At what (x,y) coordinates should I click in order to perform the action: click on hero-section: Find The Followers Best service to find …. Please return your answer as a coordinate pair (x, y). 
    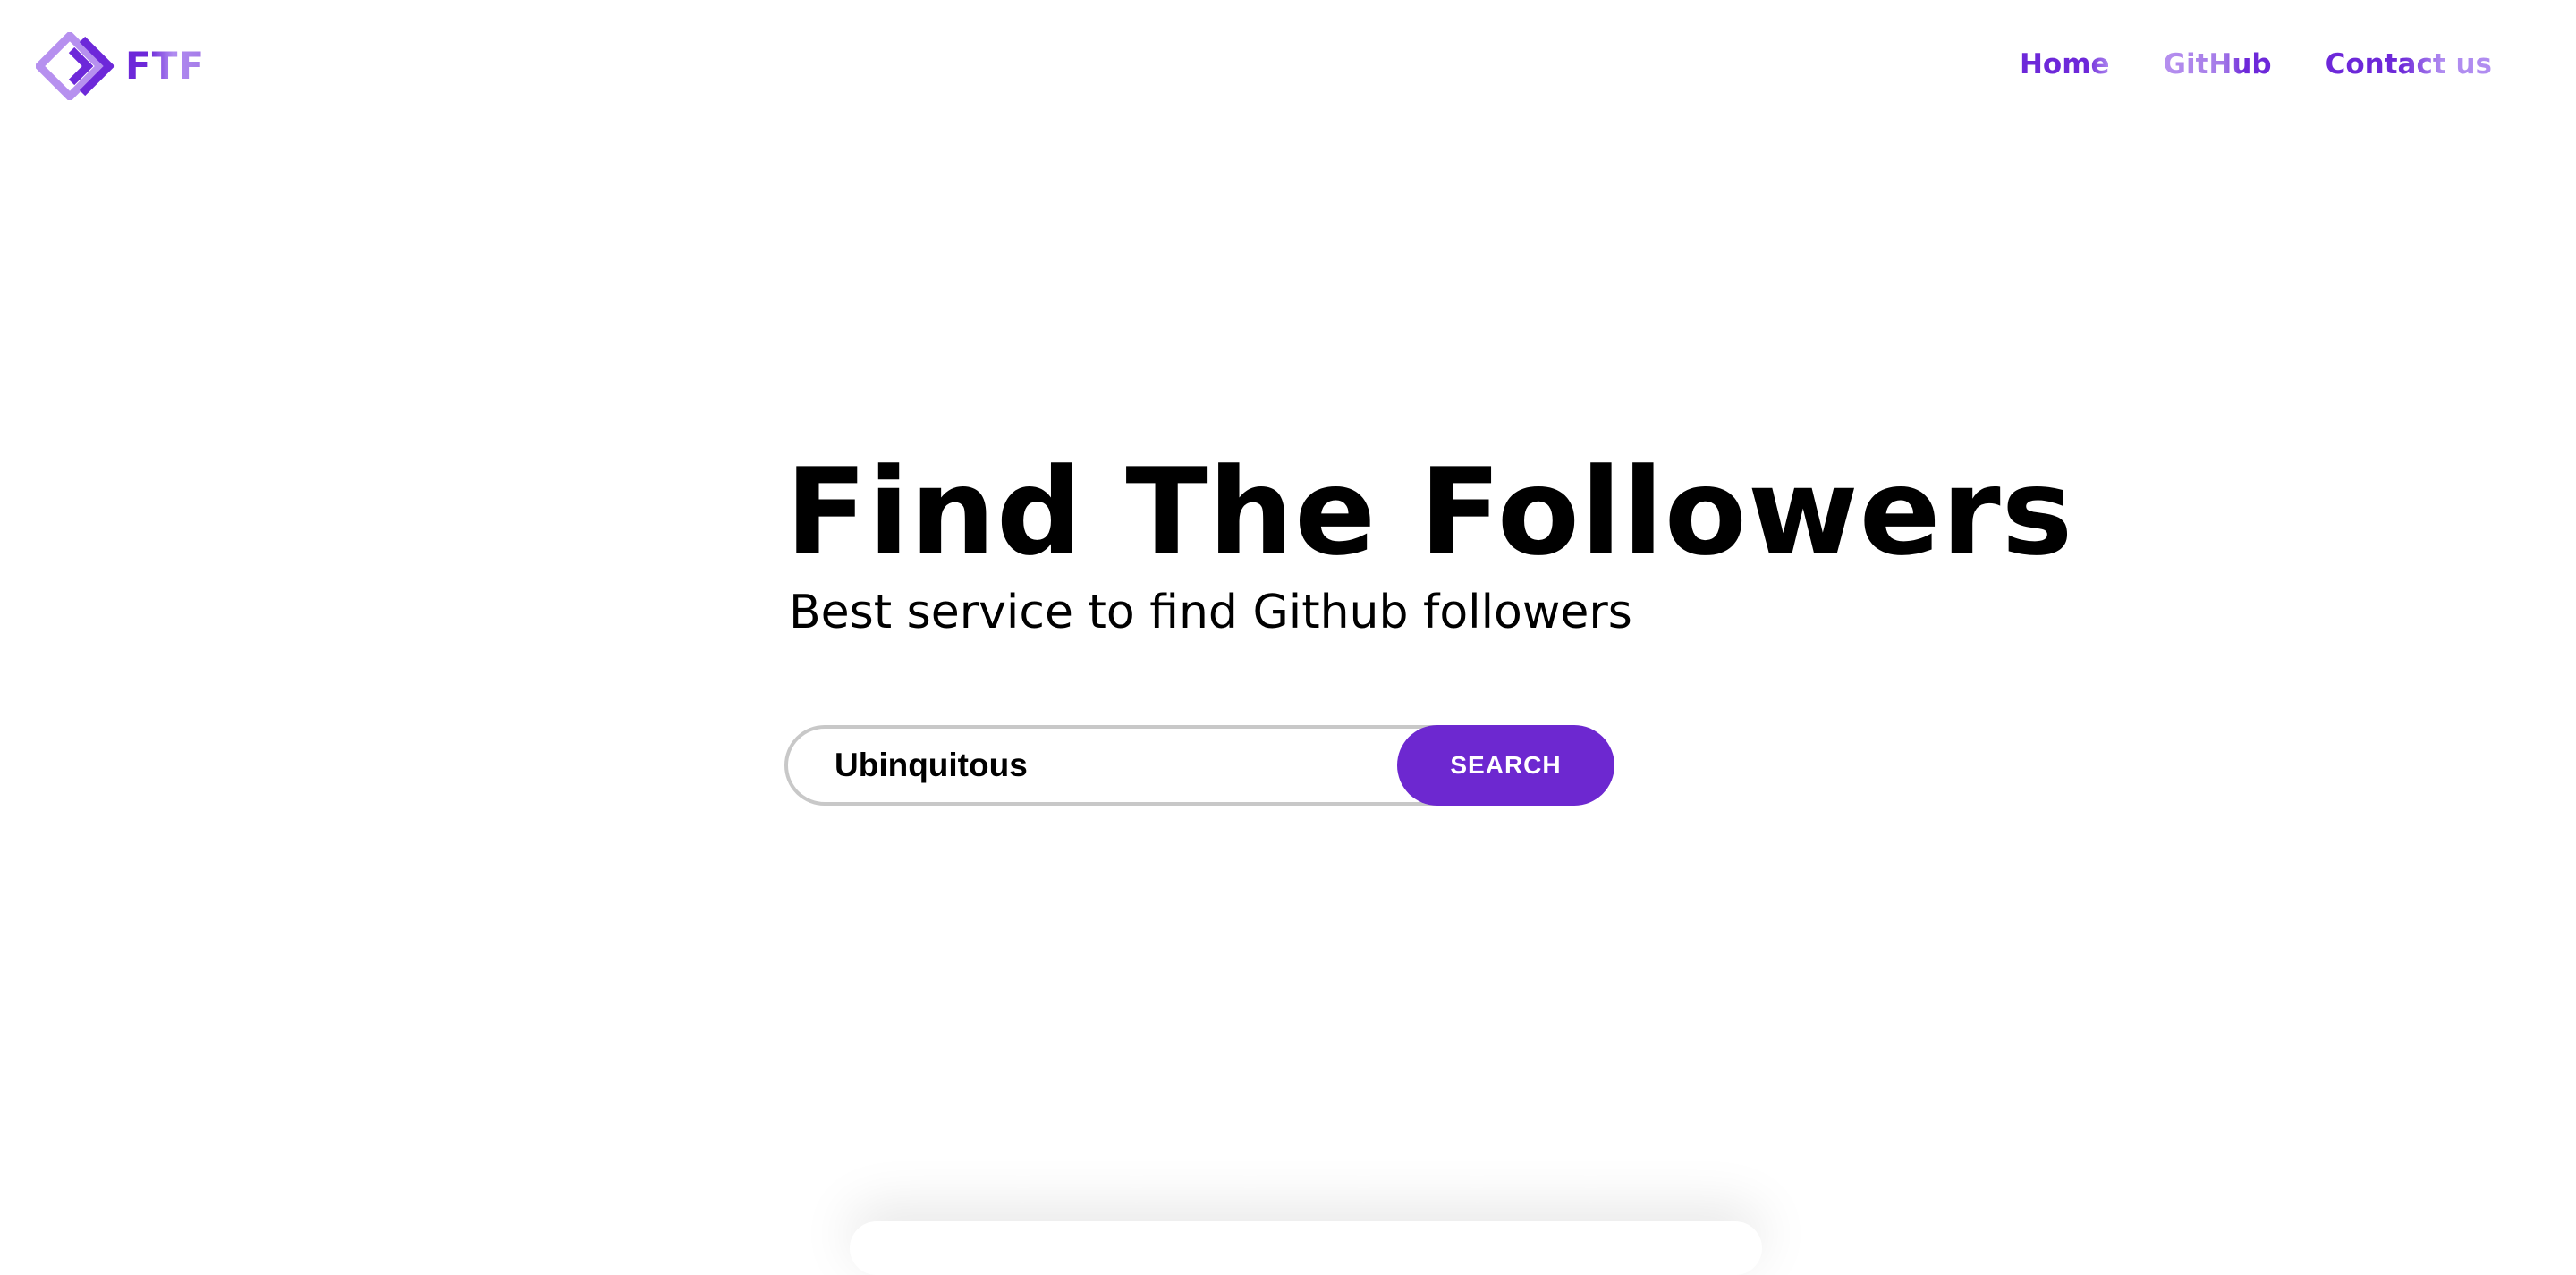
    Looking at the image, I should click on (1429, 541).